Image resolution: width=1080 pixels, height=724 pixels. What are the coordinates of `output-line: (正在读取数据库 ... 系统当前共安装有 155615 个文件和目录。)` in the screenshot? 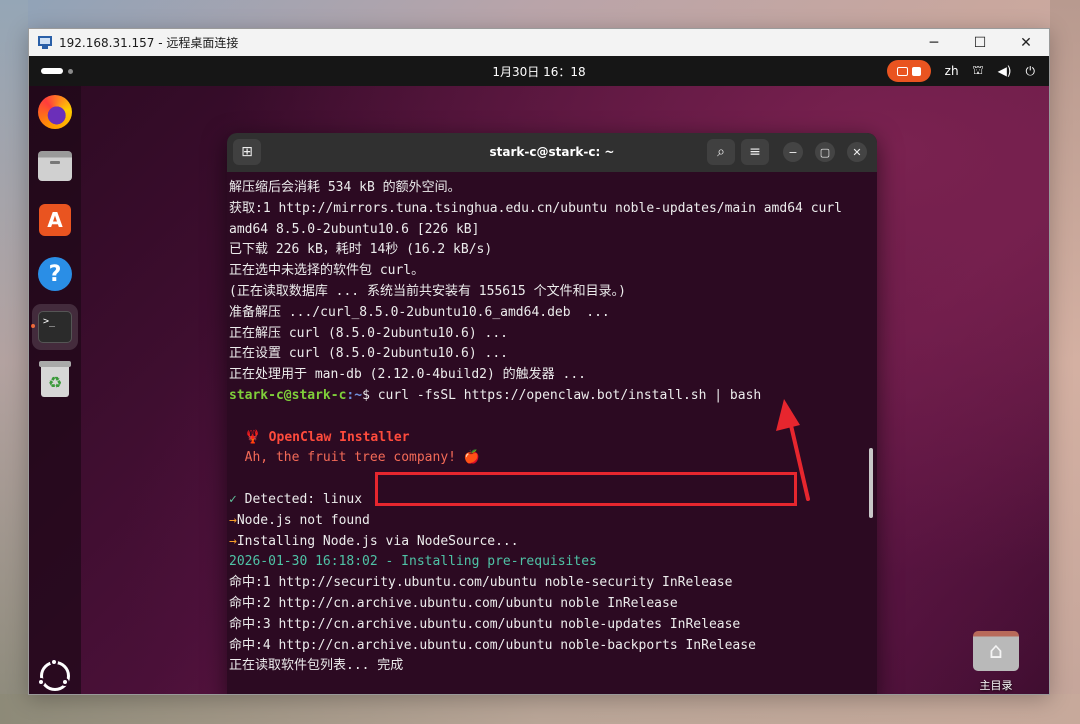 It's located at (427, 291).